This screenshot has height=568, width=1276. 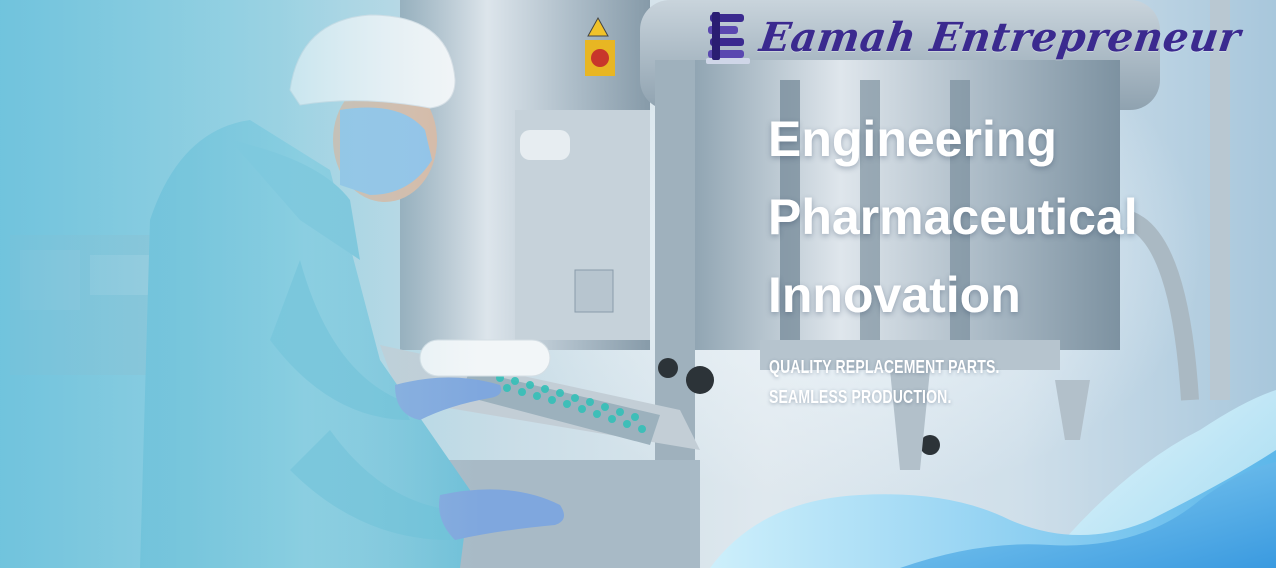 I want to click on brand-logo: Eamah Entrepreneur, so click(x=975, y=37).